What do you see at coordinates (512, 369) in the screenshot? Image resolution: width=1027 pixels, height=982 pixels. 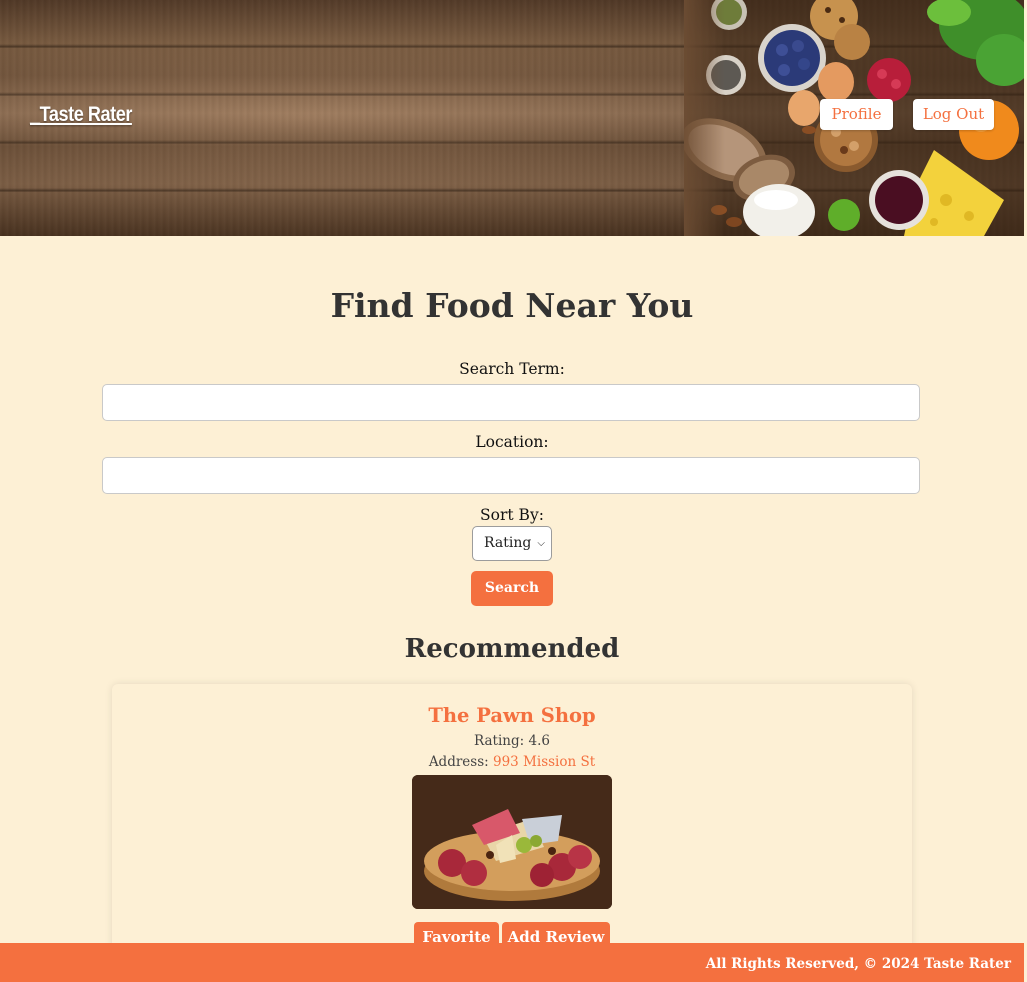 I see `search-term-label: Search Term:` at bounding box center [512, 369].